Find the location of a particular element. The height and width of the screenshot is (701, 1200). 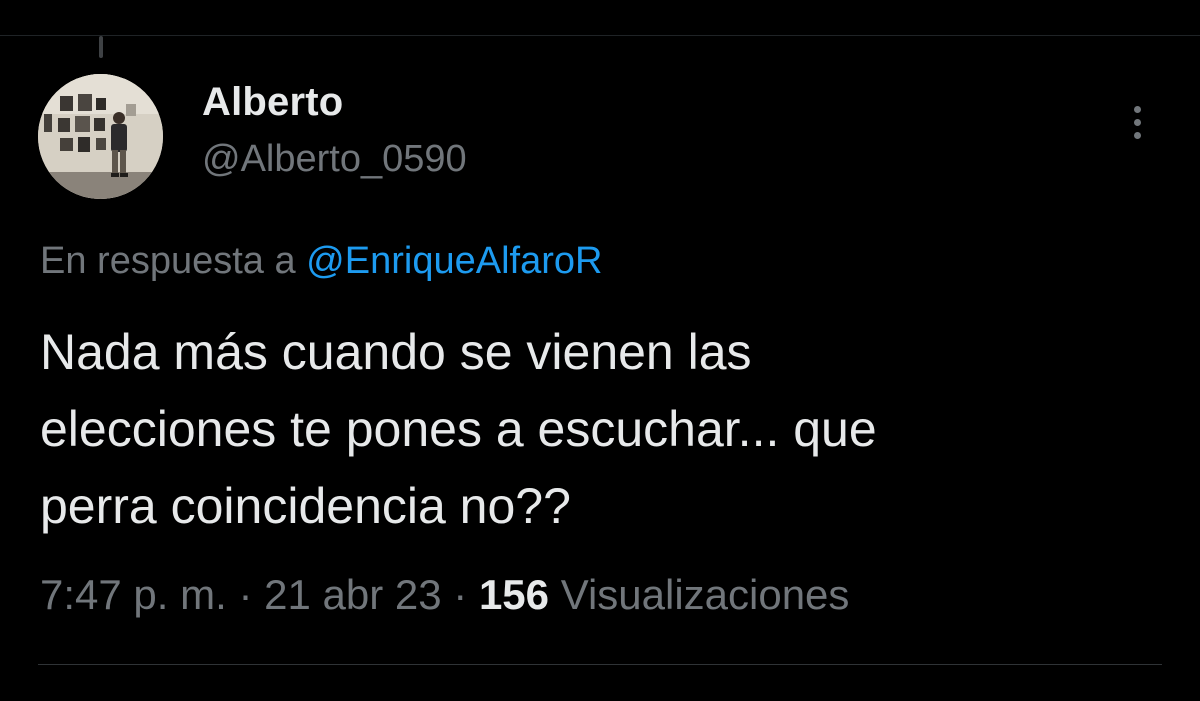

tweet-time: 7:47 p. m. is located at coordinates (133, 594).